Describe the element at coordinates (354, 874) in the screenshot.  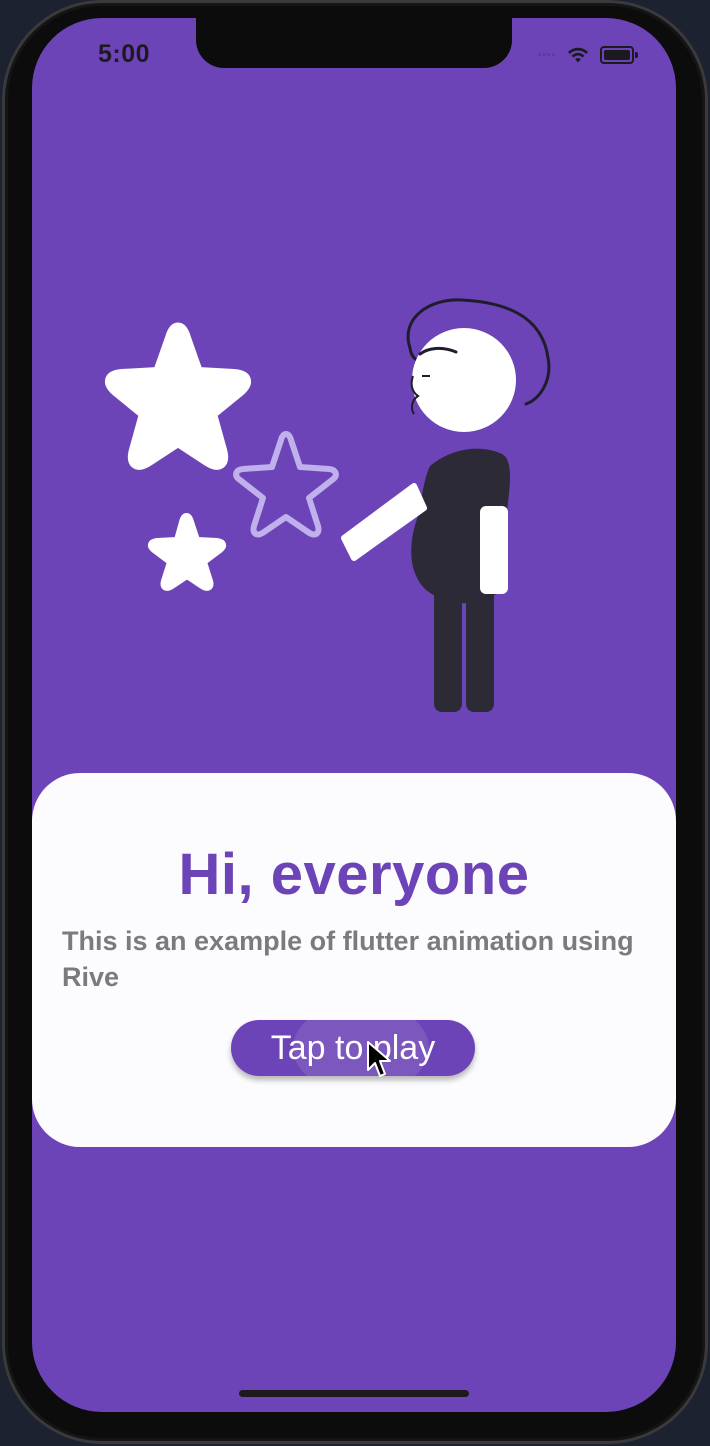
I see `card-title: Hi, everyone` at that location.